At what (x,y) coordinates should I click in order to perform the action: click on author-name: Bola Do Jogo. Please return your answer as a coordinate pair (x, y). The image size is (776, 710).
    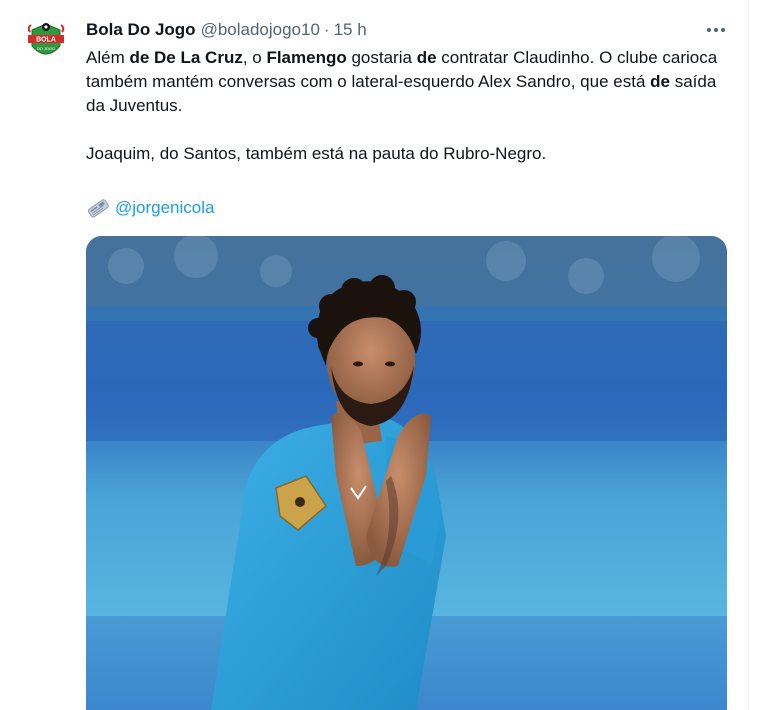
    Looking at the image, I should click on (141, 30).